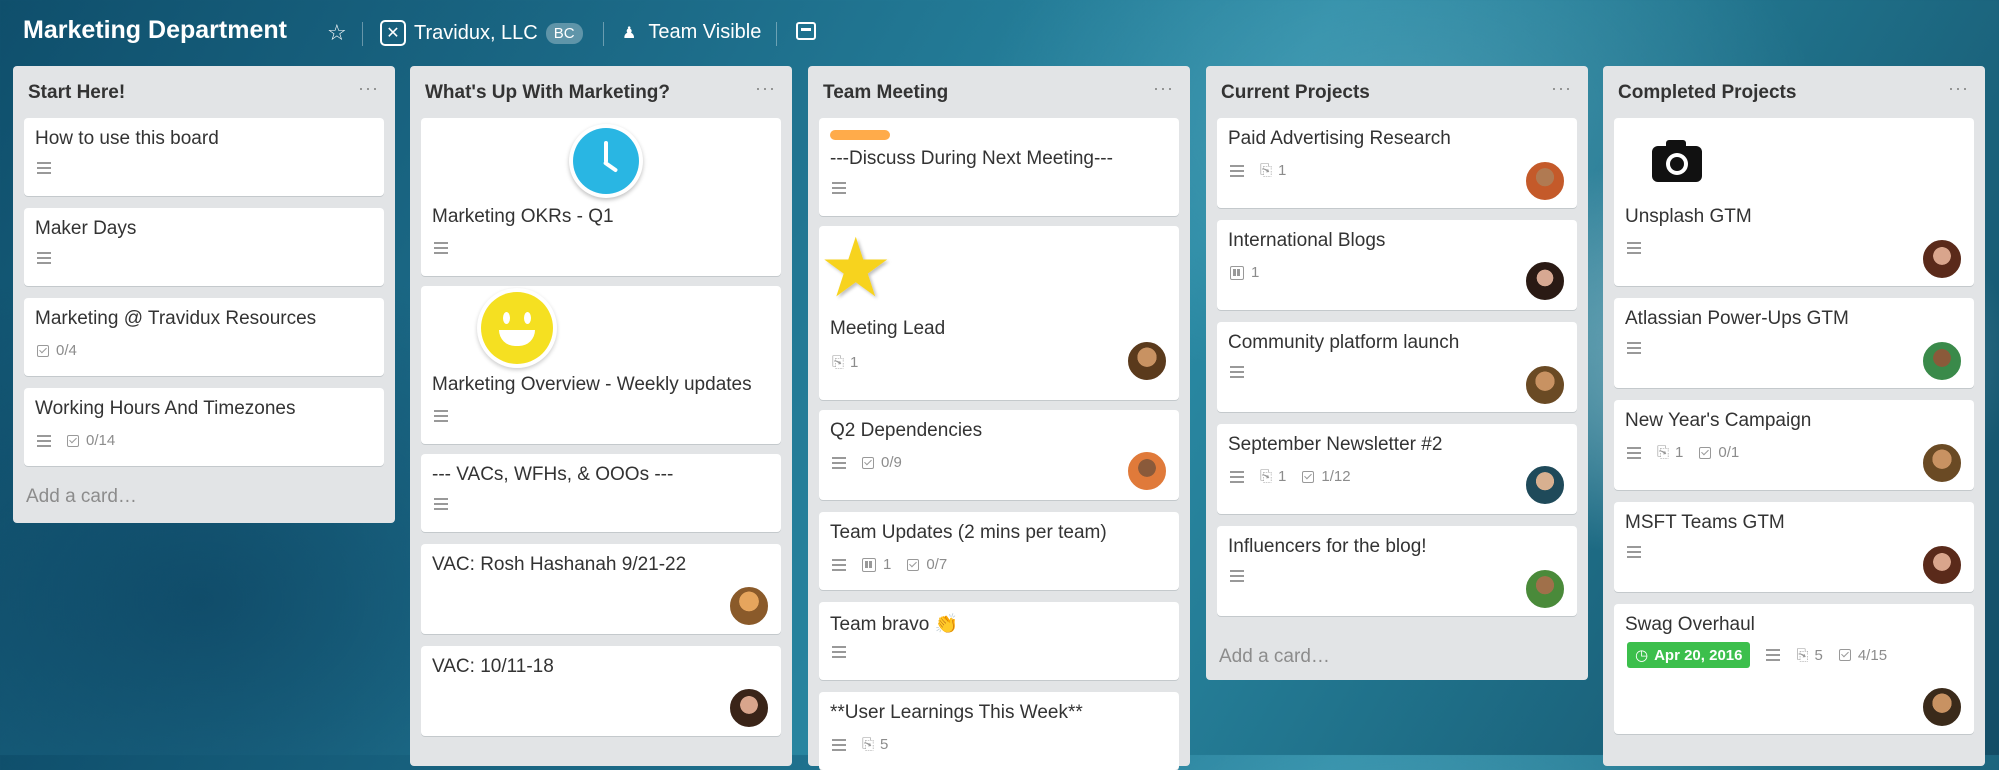 This screenshot has height=770, width=1999. I want to click on board-icon, so click(1237, 272).